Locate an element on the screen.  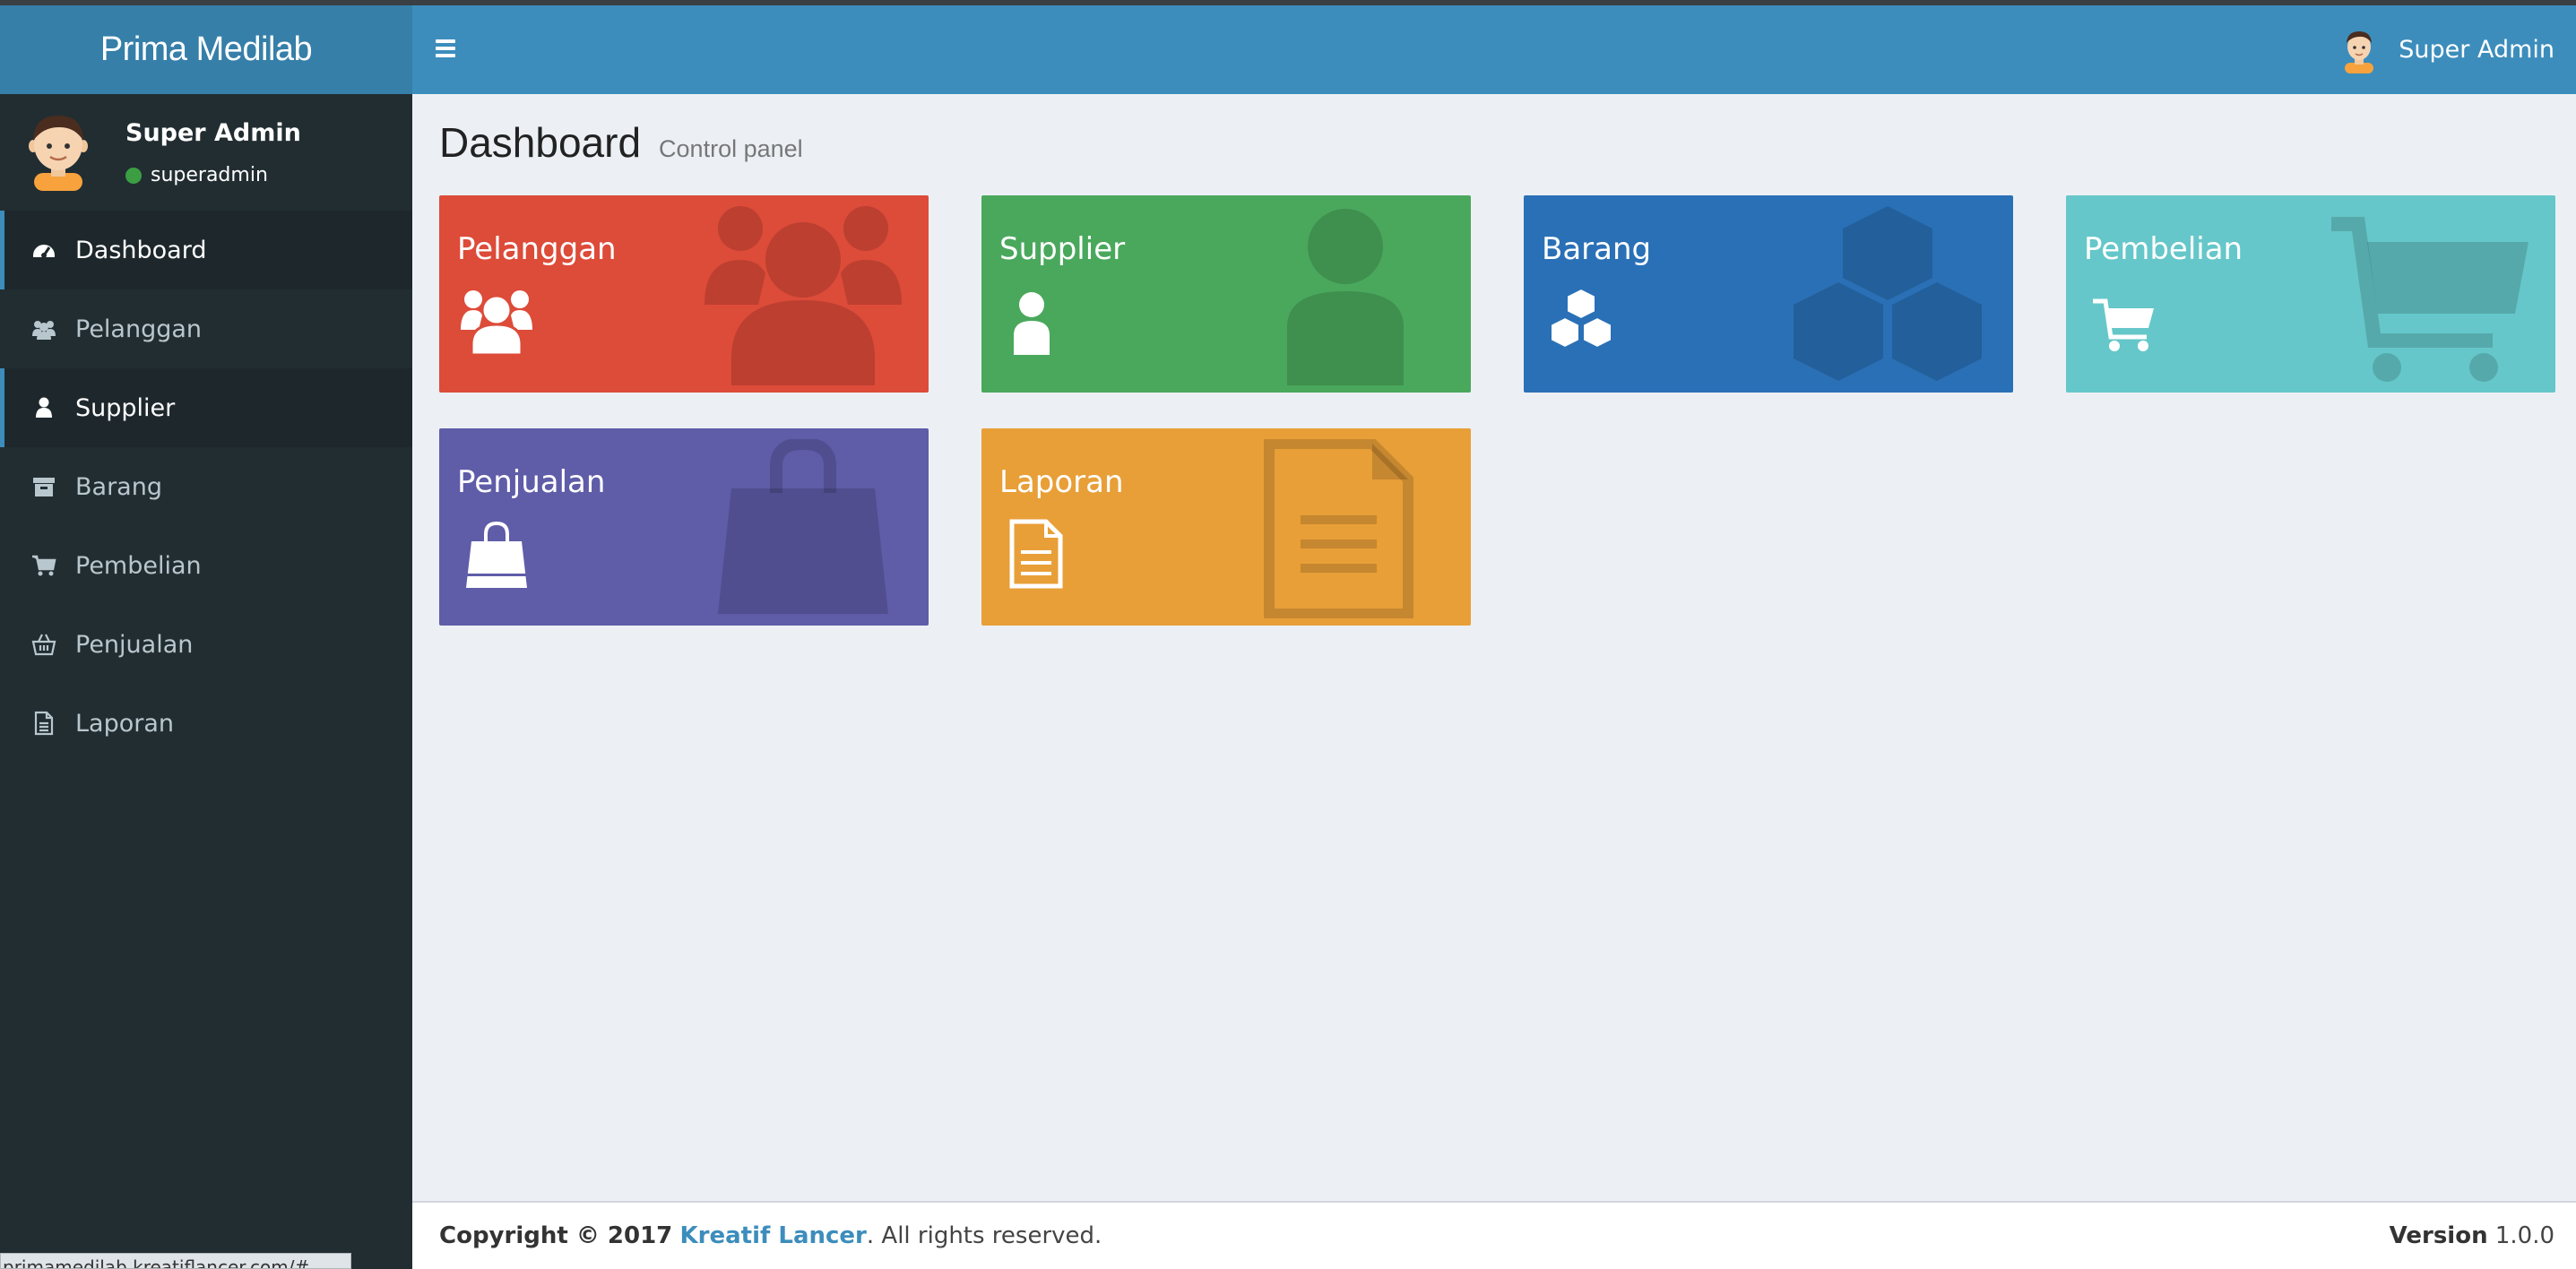
tile-laporan: Laporan is located at coordinates (1226, 527).